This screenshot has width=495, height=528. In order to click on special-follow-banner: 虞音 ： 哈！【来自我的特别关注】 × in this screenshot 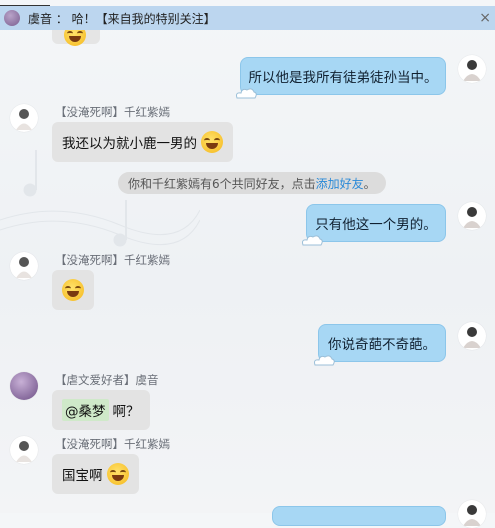, I will do `click(247, 18)`.